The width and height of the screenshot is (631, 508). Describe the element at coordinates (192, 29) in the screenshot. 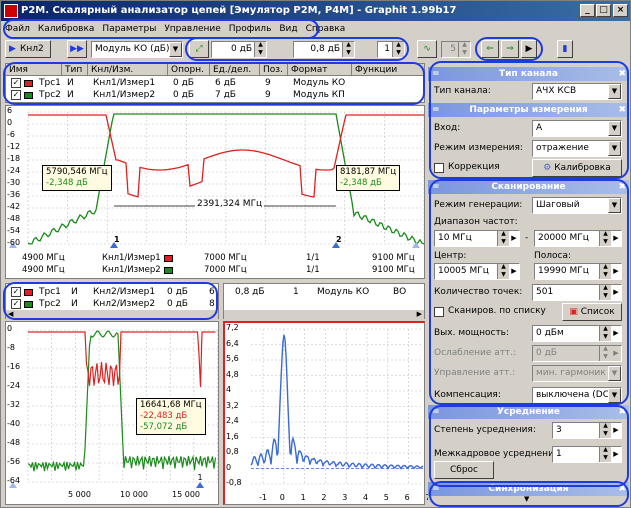

I see `menu-control: Управление` at that location.